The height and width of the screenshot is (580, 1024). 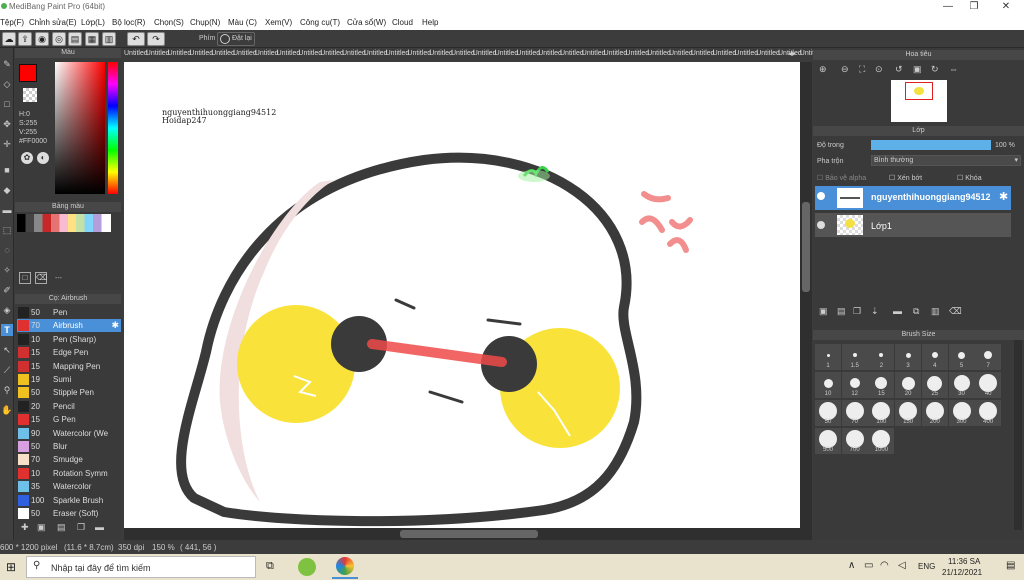 What do you see at coordinates (962, 572) in the screenshot?
I see `clock-date: 21/12/2021` at bounding box center [962, 572].